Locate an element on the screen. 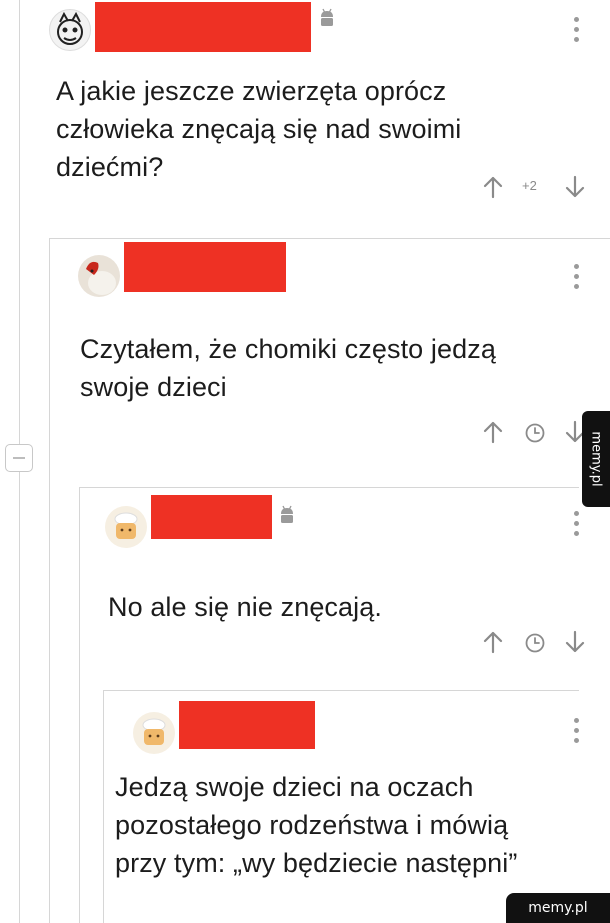  watermark-side: memy.pl is located at coordinates (596, 459).